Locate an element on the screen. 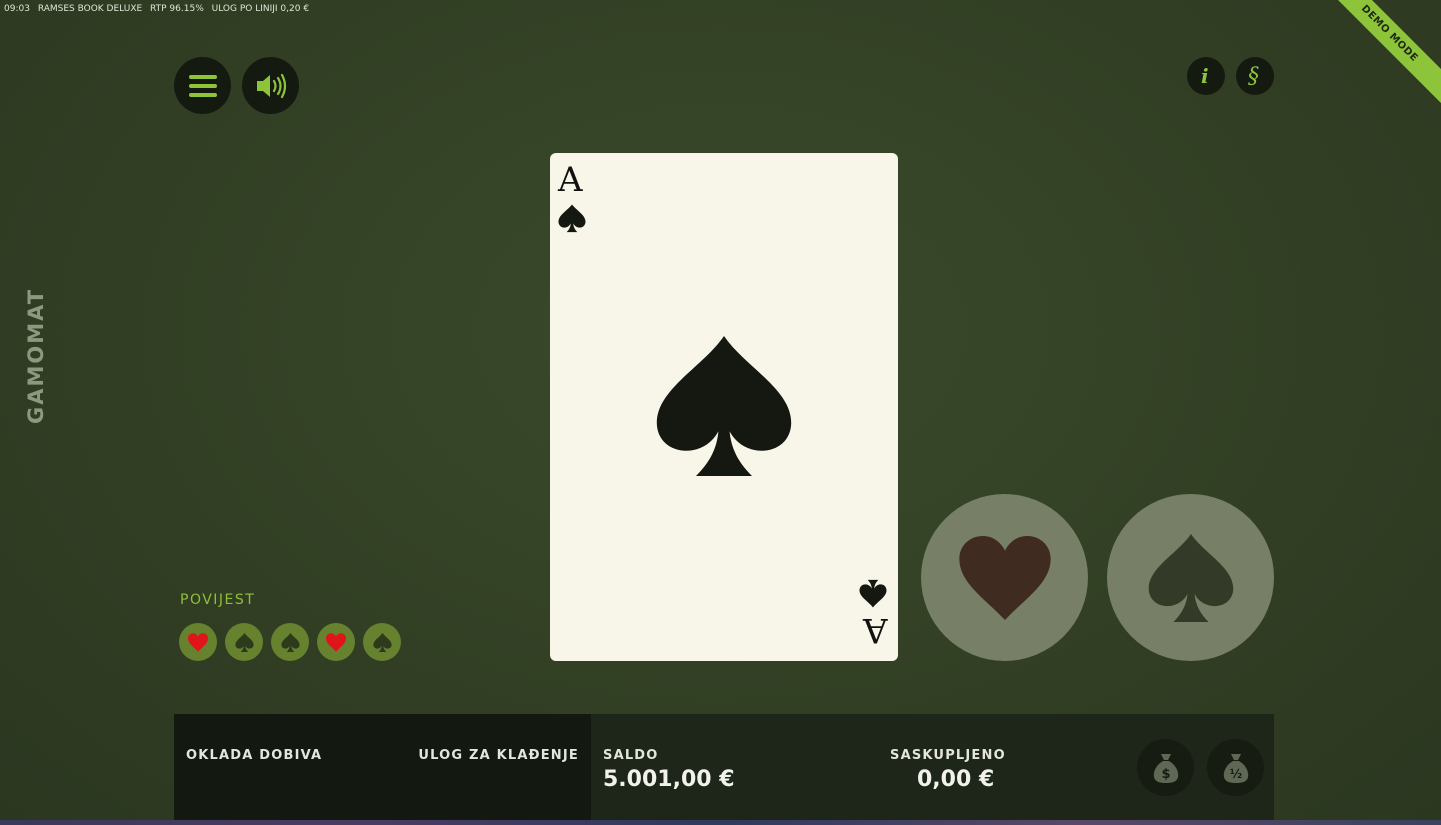 This screenshot has height=825, width=1441. money-bag-dollar-icon: $ is located at coordinates (1165, 768).